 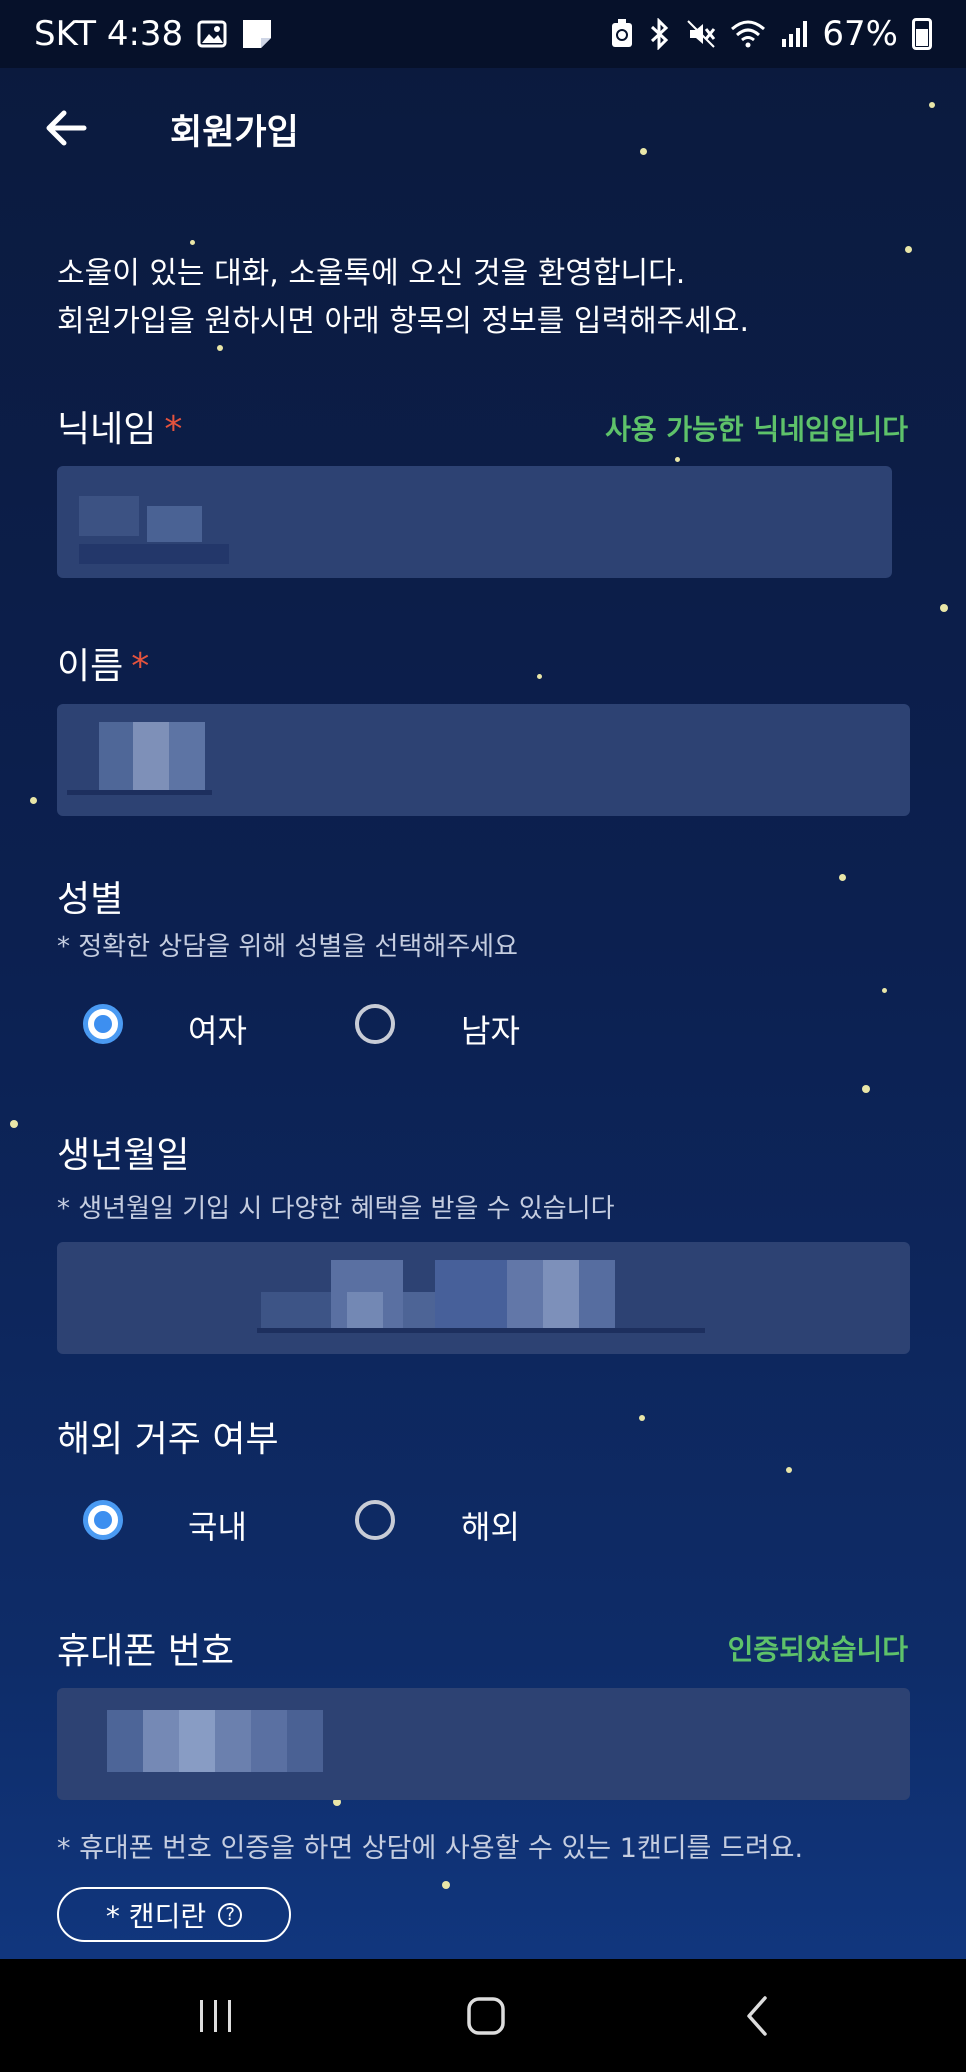 What do you see at coordinates (490, 1029) in the screenshot?
I see `radio-male-label: 남자` at bounding box center [490, 1029].